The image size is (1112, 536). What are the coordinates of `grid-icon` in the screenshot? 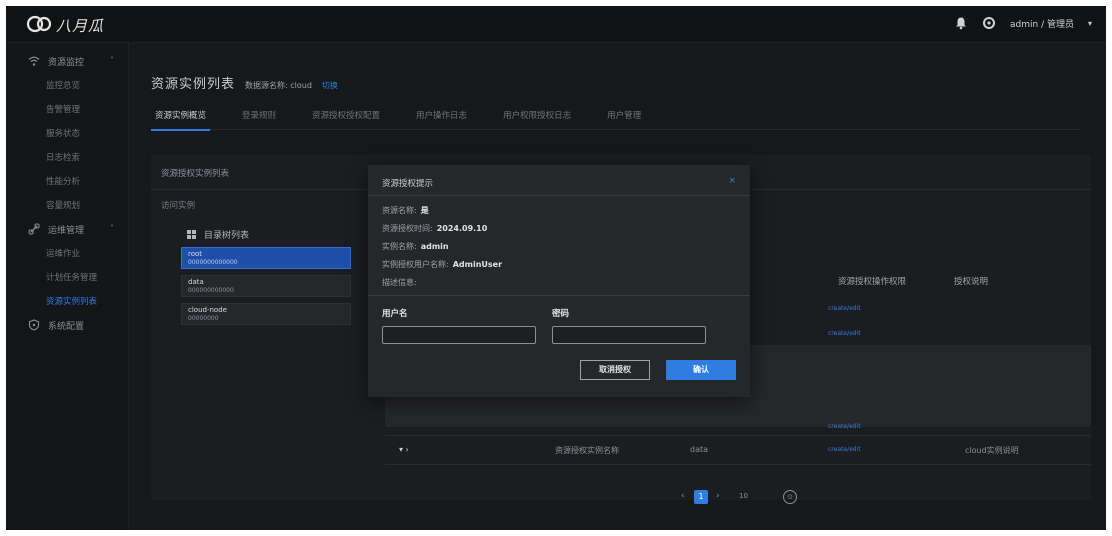 It's located at (191, 234).